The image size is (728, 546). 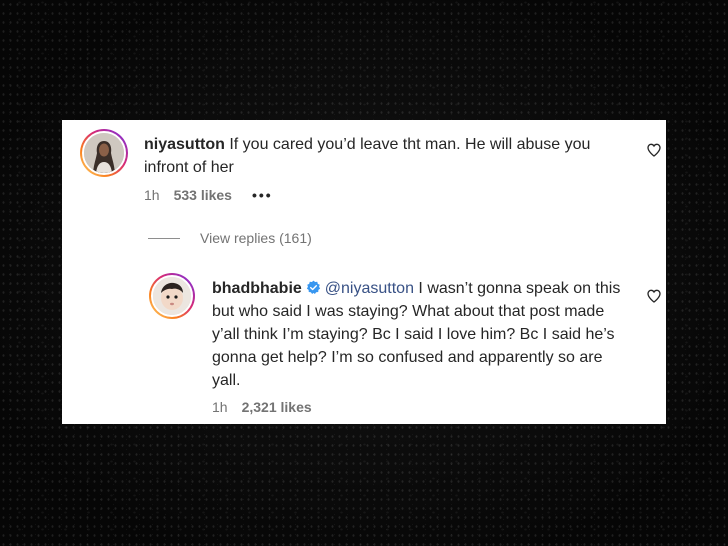 I want to click on reply-time: 1h, so click(x=220, y=407).